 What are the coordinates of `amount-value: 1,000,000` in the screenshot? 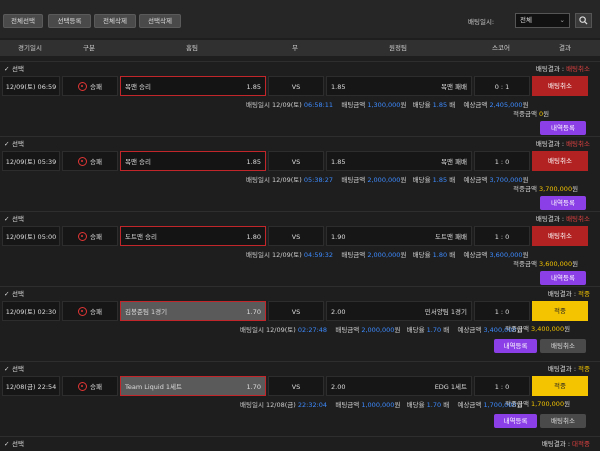 It's located at (378, 405).